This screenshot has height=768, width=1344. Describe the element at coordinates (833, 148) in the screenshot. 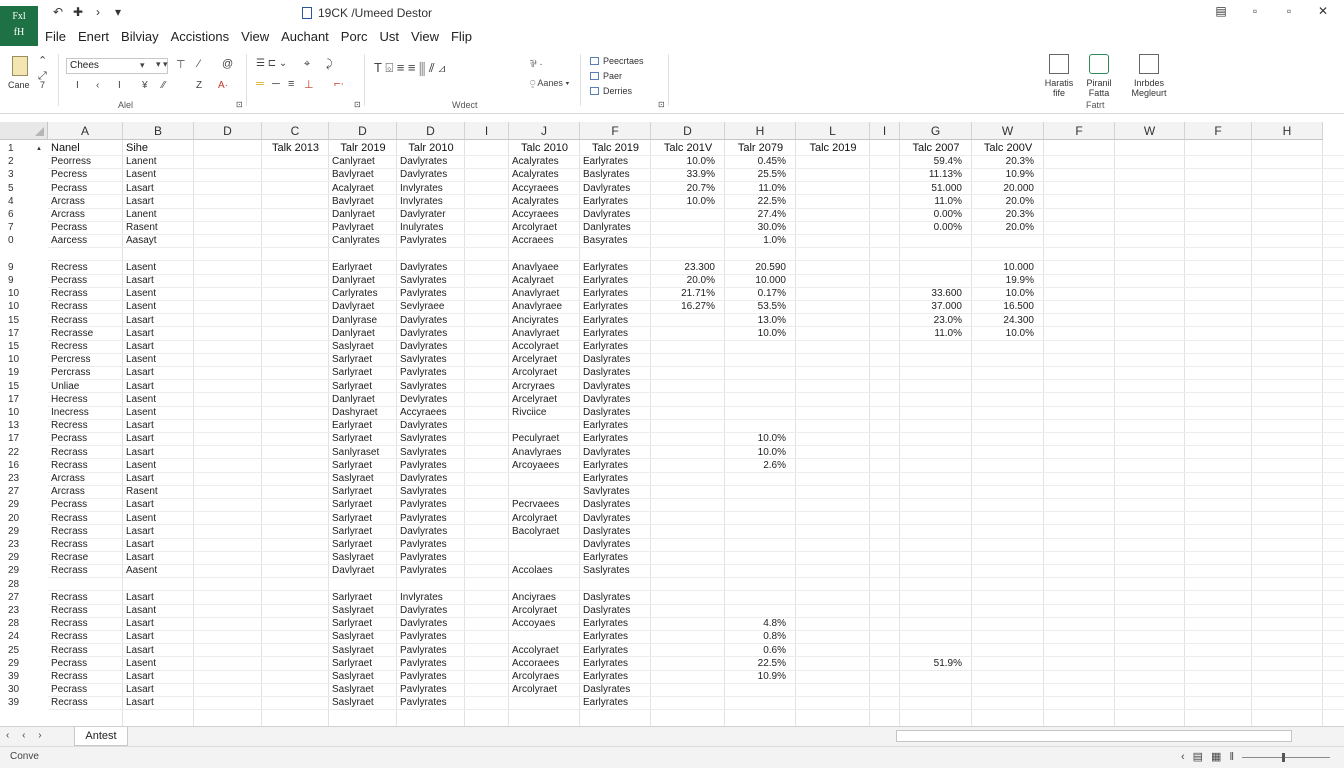

I see `header-cell: Talc 2019` at that location.